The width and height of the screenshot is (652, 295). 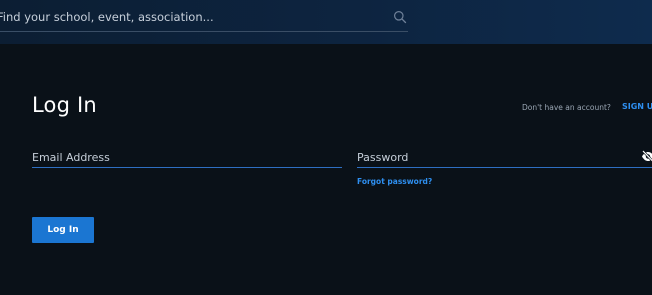 What do you see at coordinates (64, 105) in the screenshot?
I see `page-title: Log In` at bounding box center [64, 105].